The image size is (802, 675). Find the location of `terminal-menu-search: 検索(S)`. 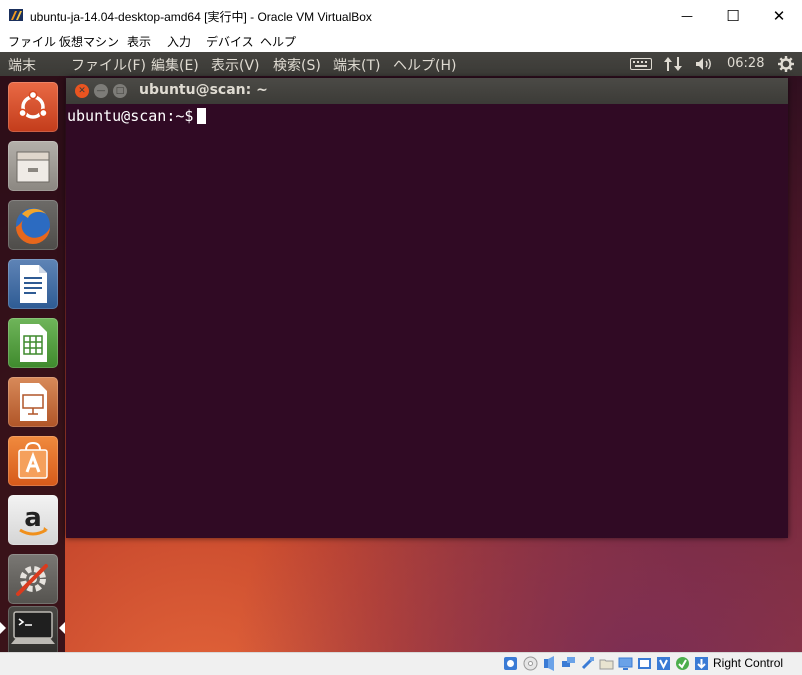

terminal-menu-search: 検索(S) is located at coordinates (297, 65).